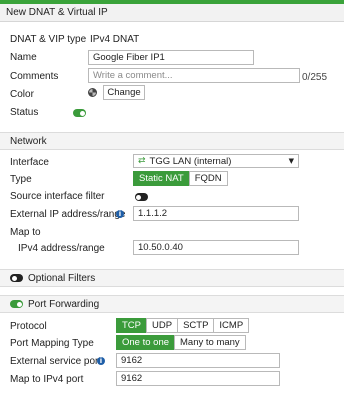 The height and width of the screenshot is (400, 344). What do you see at coordinates (22, 94) in the screenshot?
I see `color-label: Color` at bounding box center [22, 94].